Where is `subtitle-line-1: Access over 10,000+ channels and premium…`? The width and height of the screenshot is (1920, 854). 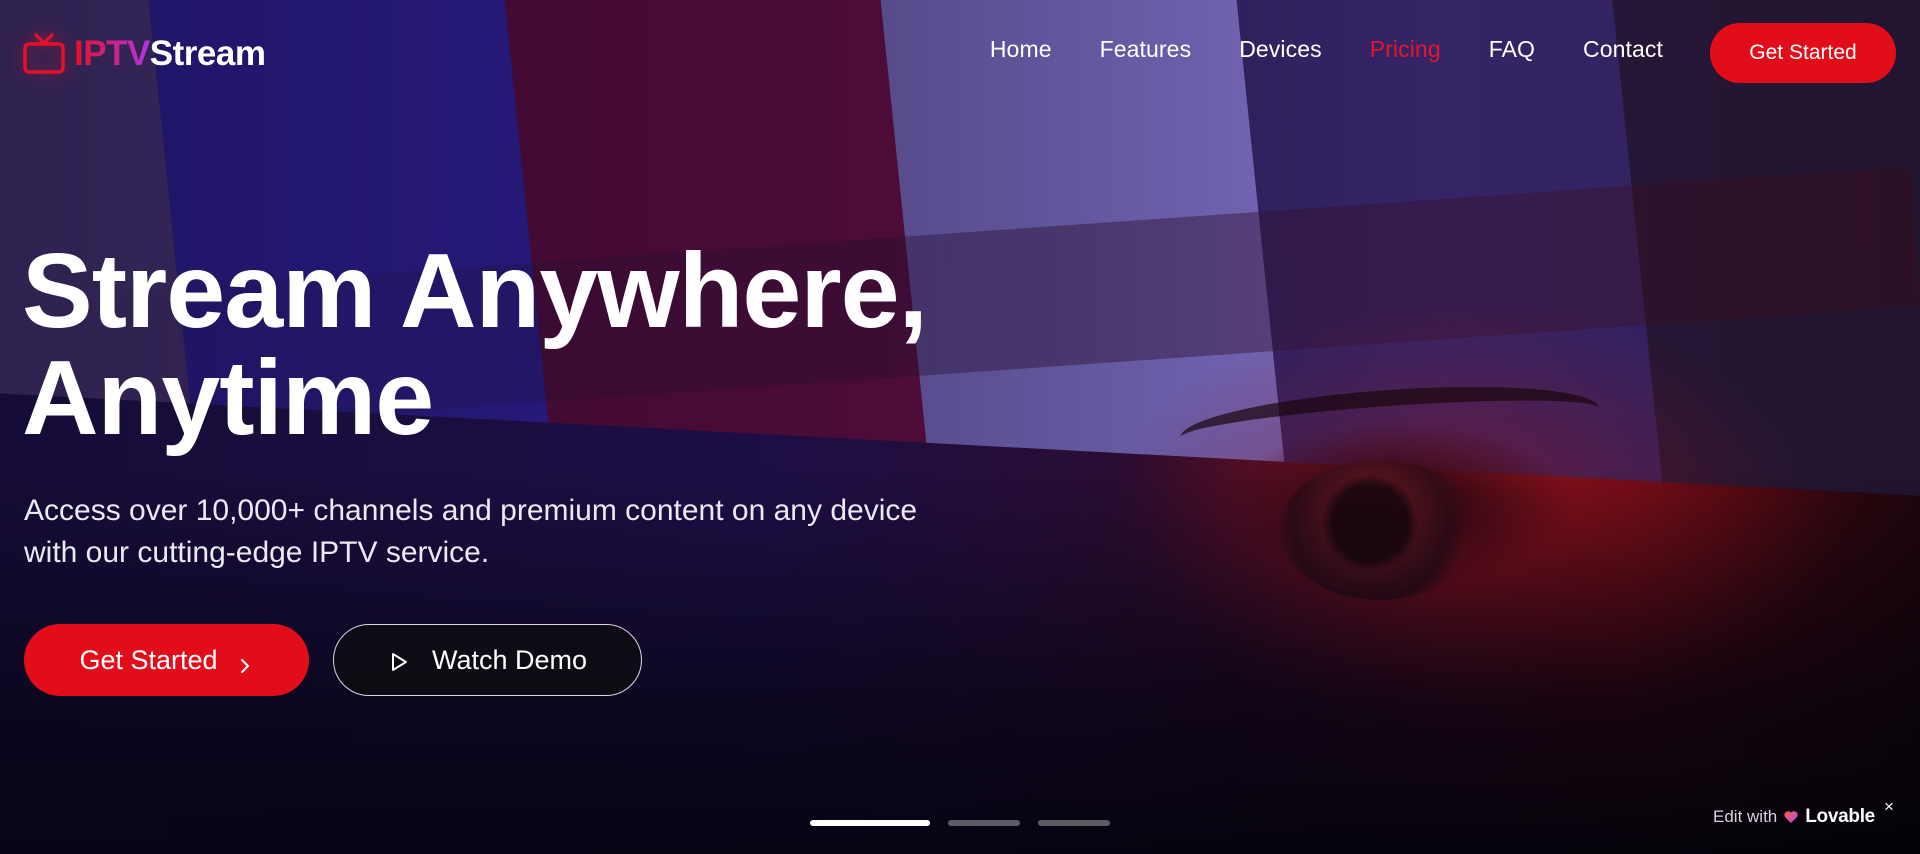 subtitle-line-1: Access over 10,000+ channels and premium… is located at coordinates (471, 510).